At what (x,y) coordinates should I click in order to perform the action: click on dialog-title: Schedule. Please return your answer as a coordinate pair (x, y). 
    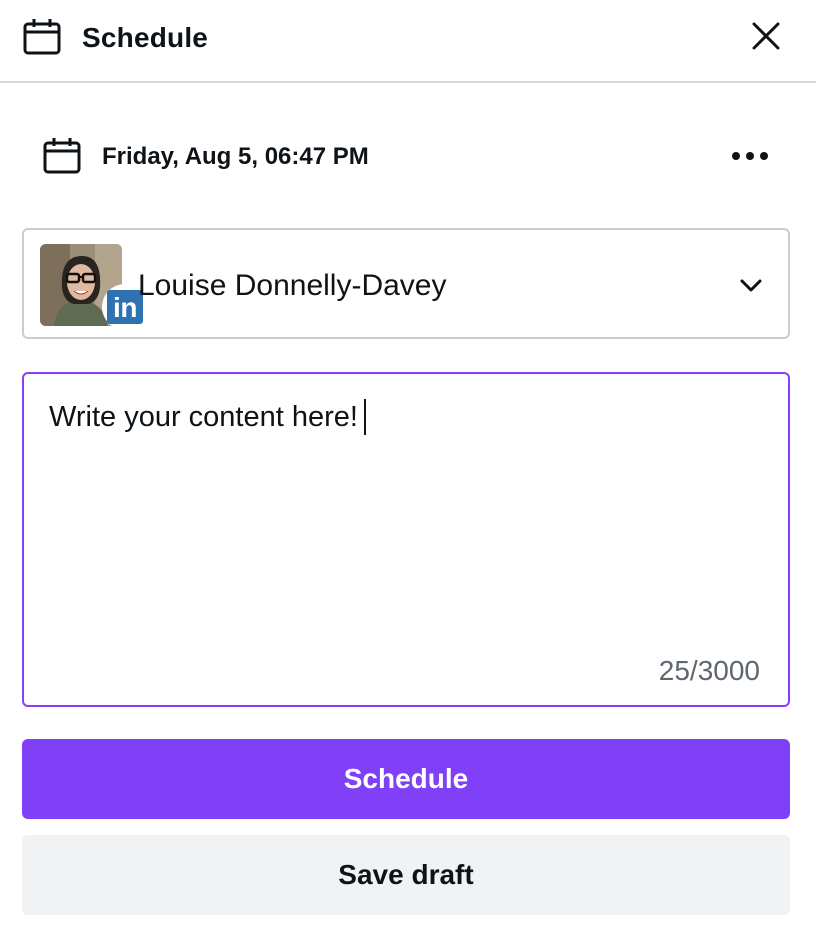
    Looking at the image, I should click on (145, 37).